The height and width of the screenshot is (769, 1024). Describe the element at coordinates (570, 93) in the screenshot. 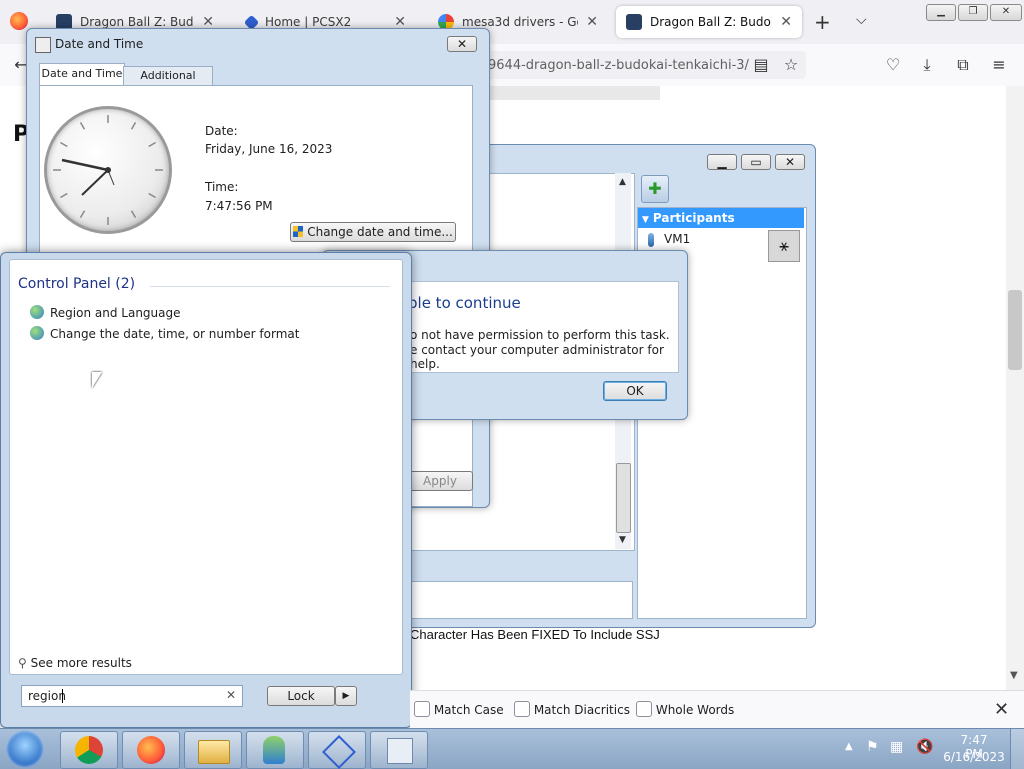

I see `page-gray-bar` at that location.